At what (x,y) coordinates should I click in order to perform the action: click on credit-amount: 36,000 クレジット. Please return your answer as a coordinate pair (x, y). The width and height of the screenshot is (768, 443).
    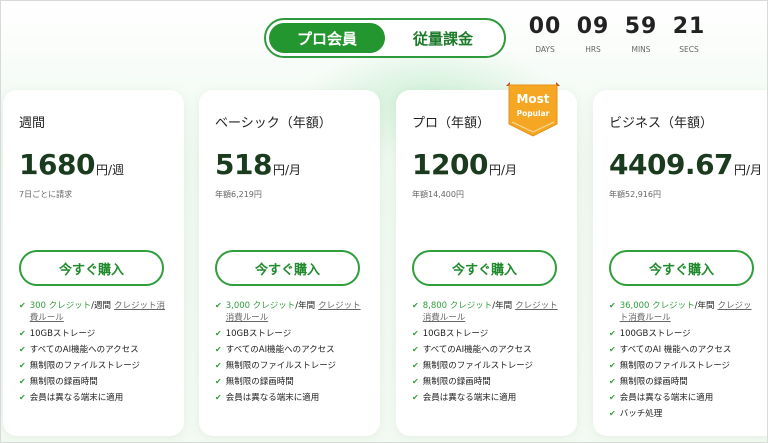
    Looking at the image, I should click on (657, 306).